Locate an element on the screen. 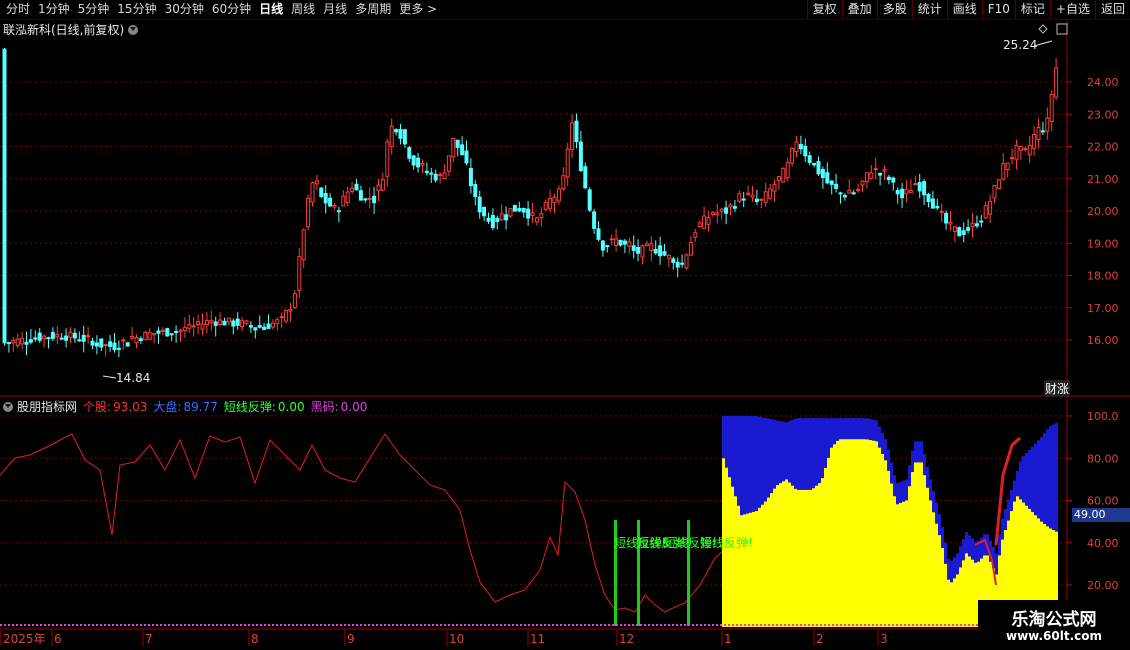 The width and height of the screenshot is (1130, 650). indicator-name: 股朋指标网 is located at coordinates (47, 406).